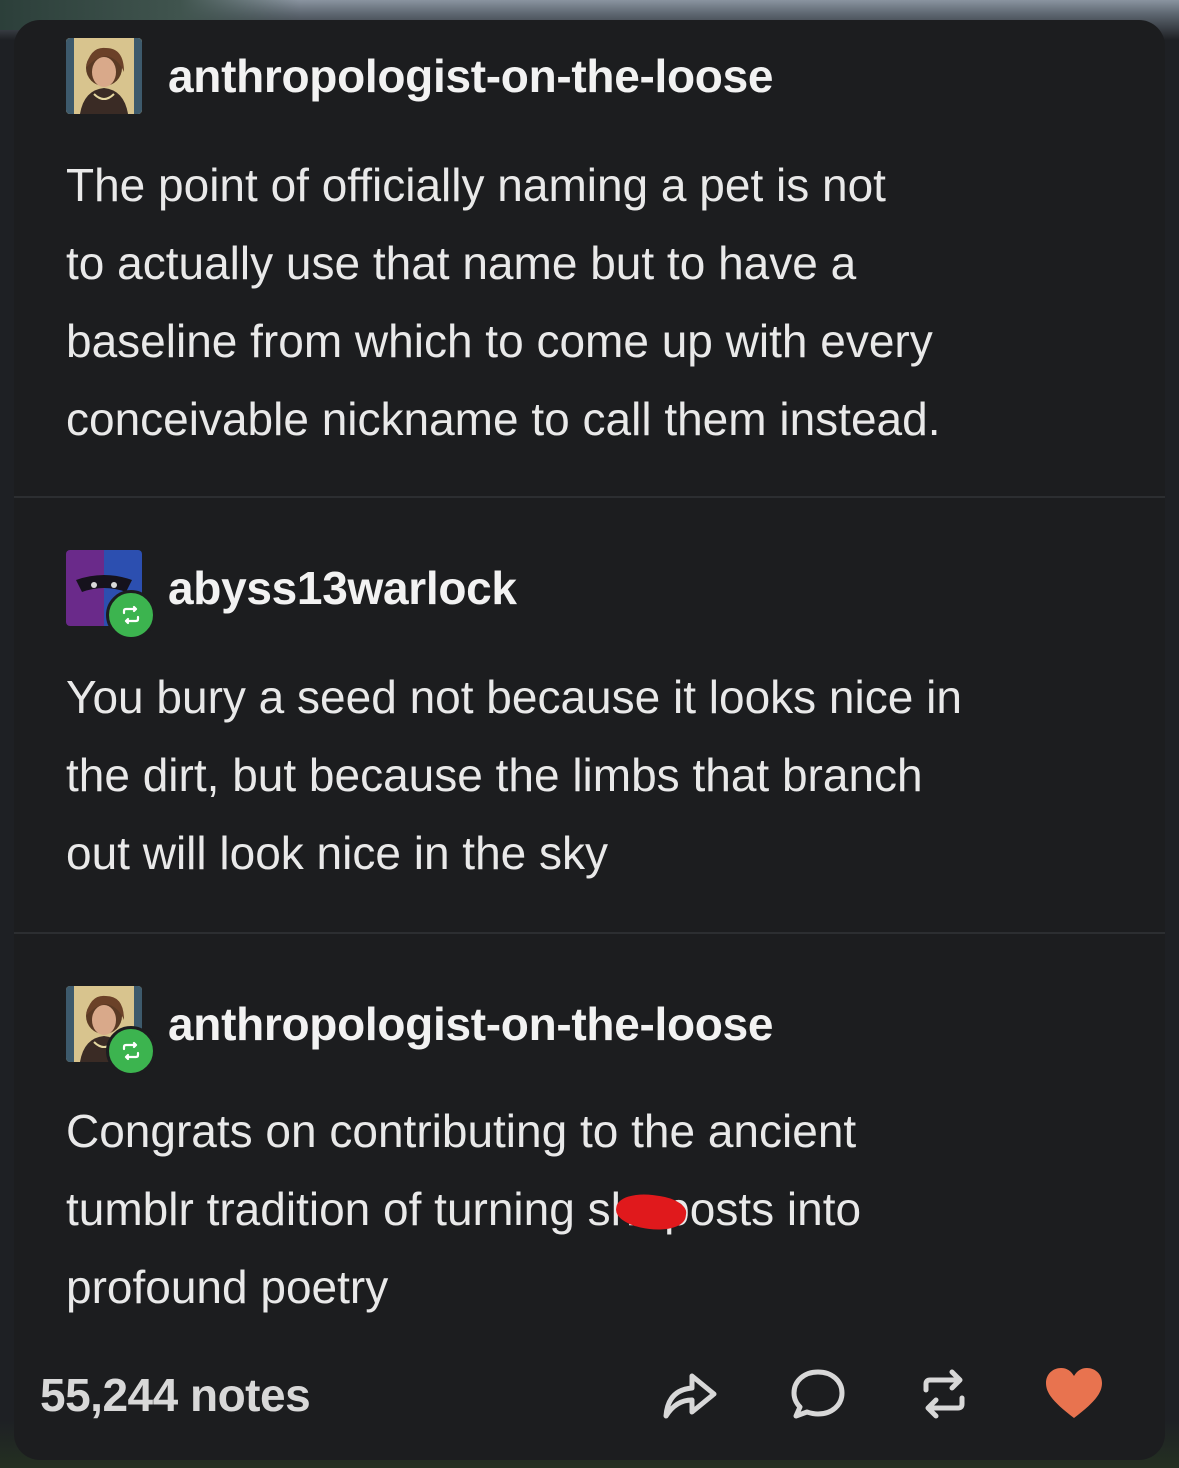 This screenshot has height=1468, width=1179. I want to click on like-button, so click(1074, 1394).